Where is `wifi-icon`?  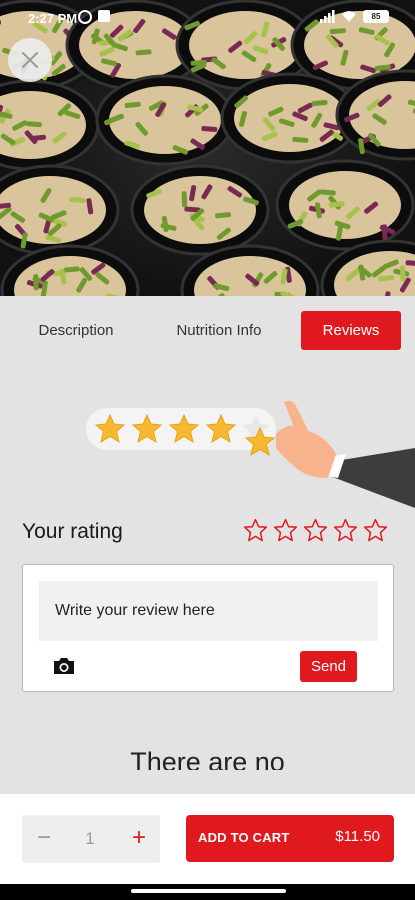
wifi-icon is located at coordinates (349, 16).